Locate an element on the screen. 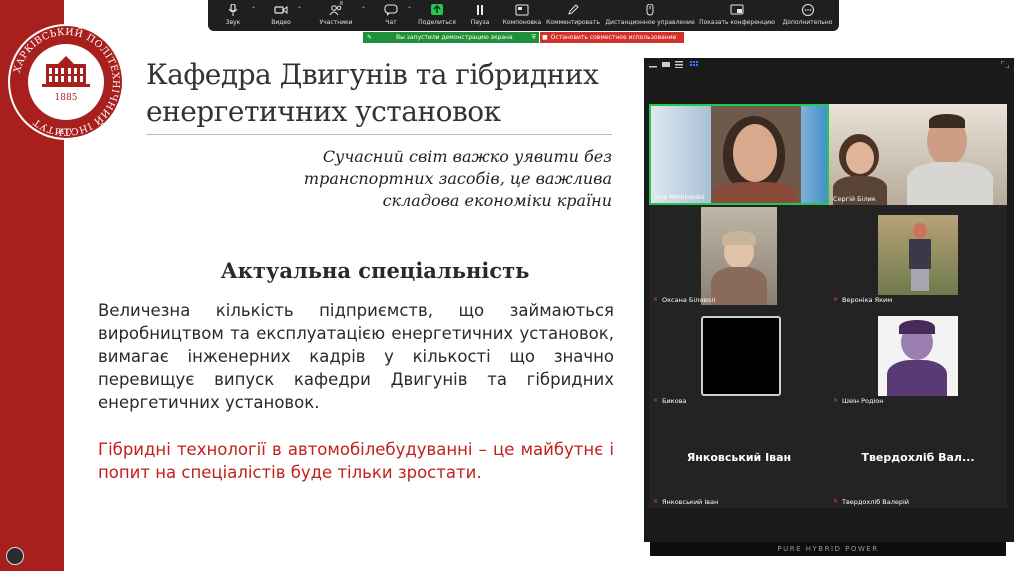 This screenshot has height=571, width=1024. layout-button: Компоновка is located at coordinates (522, 15).